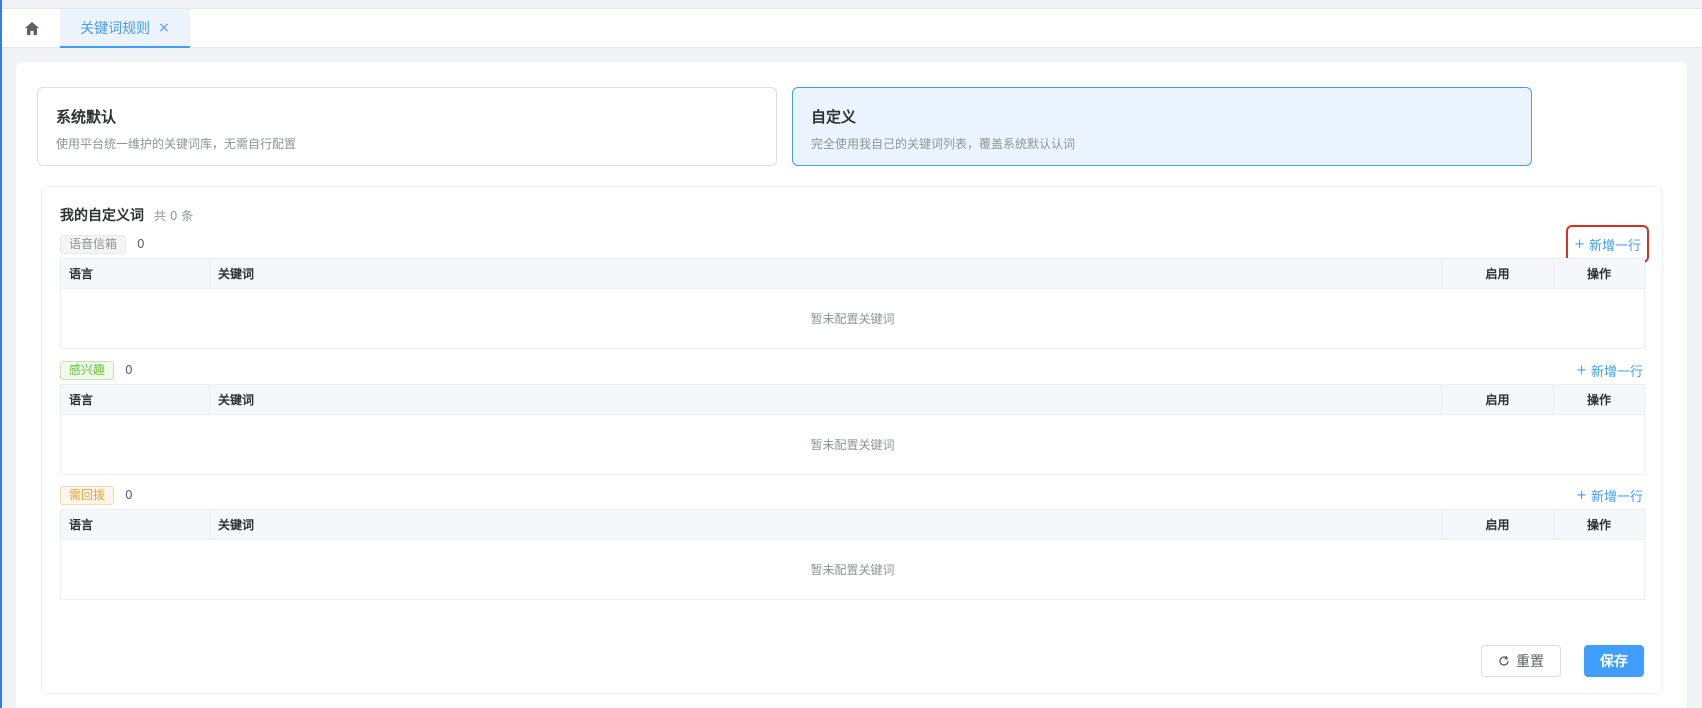  What do you see at coordinates (852, 303) in the screenshot?
I see `keyword-table-voicemail: 语言 关键词 启用 操作 暂未配置关键词` at bounding box center [852, 303].